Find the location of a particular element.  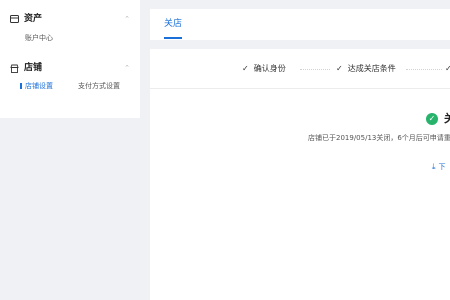

sidebar-section-store-header: 店铺 is located at coordinates (26, 68).